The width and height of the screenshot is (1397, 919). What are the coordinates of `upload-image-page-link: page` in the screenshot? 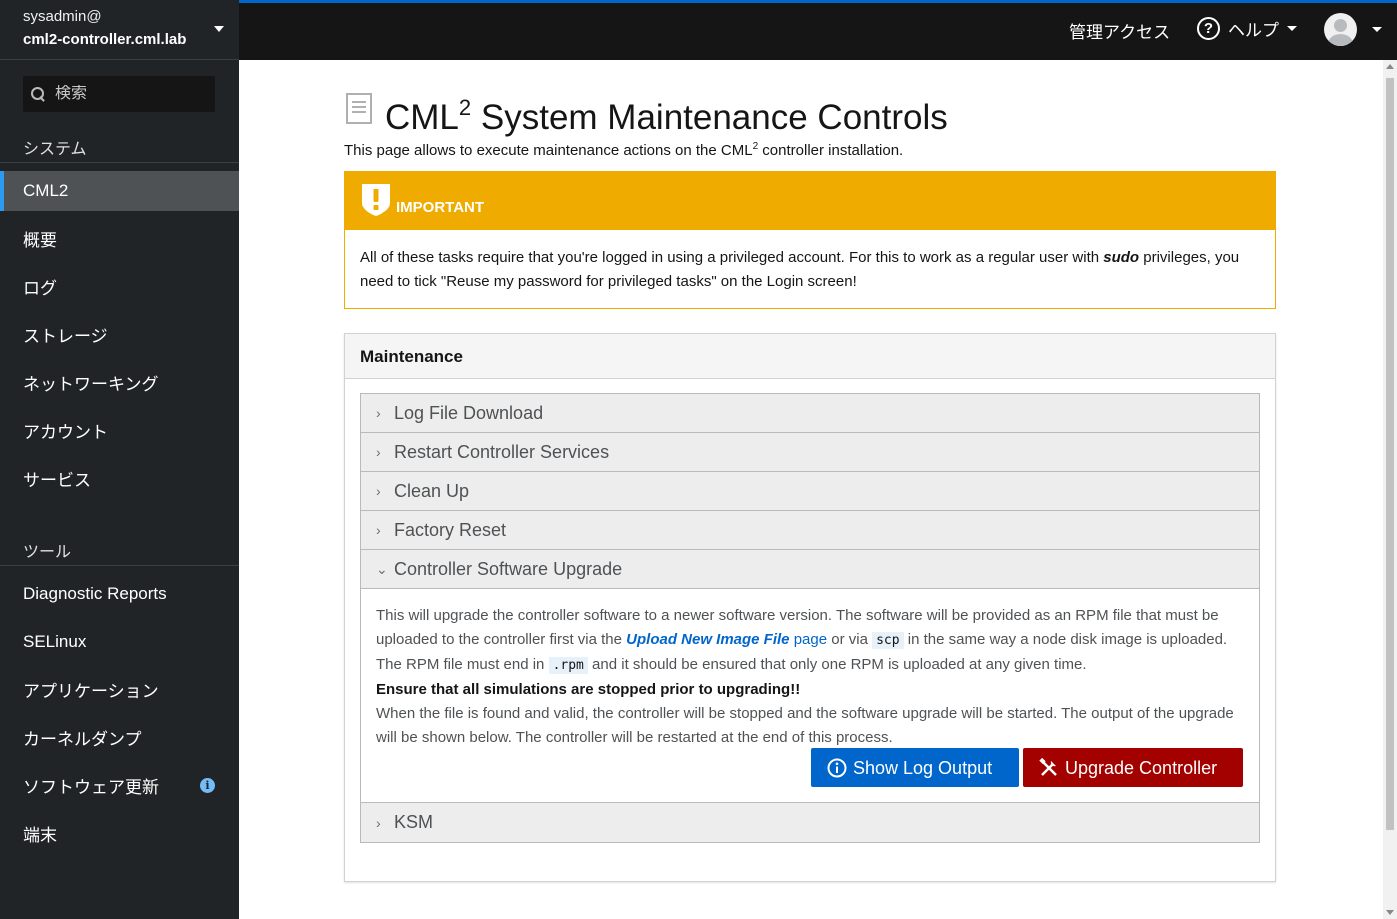 It's located at (808, 639).